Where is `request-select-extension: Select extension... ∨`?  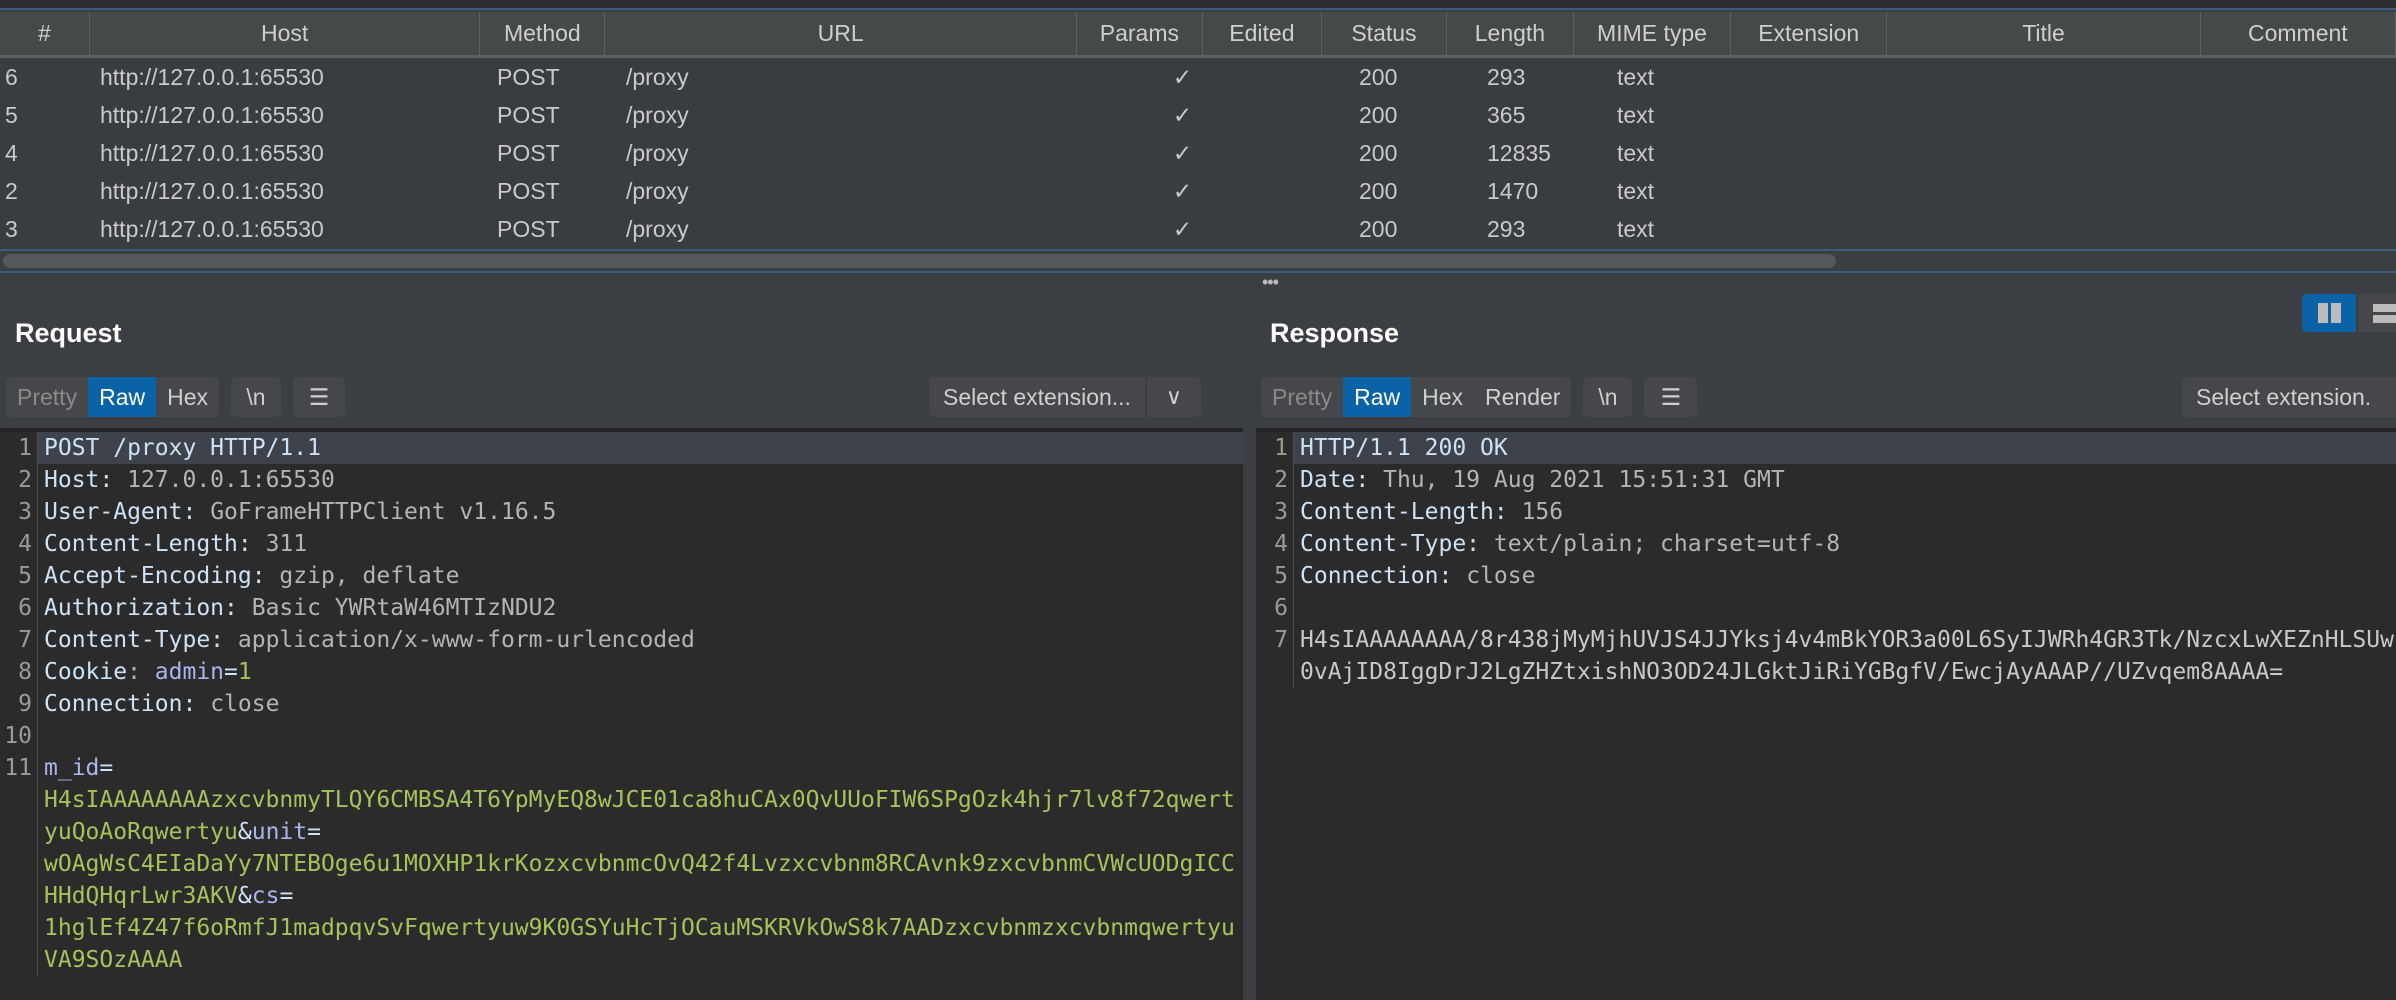 request-select-extension: Select extension... ∨ is located at coordinates (1065, 397).